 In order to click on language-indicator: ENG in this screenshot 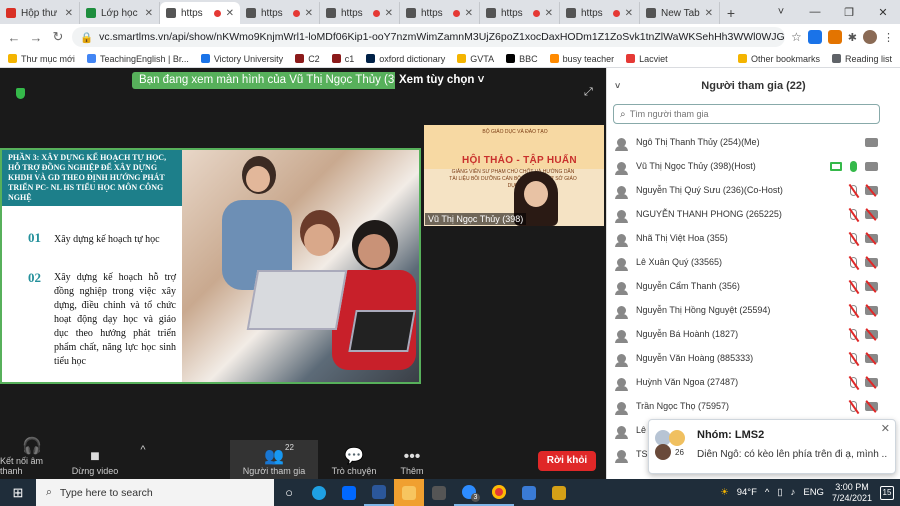, I will do `click(813, 492)`.